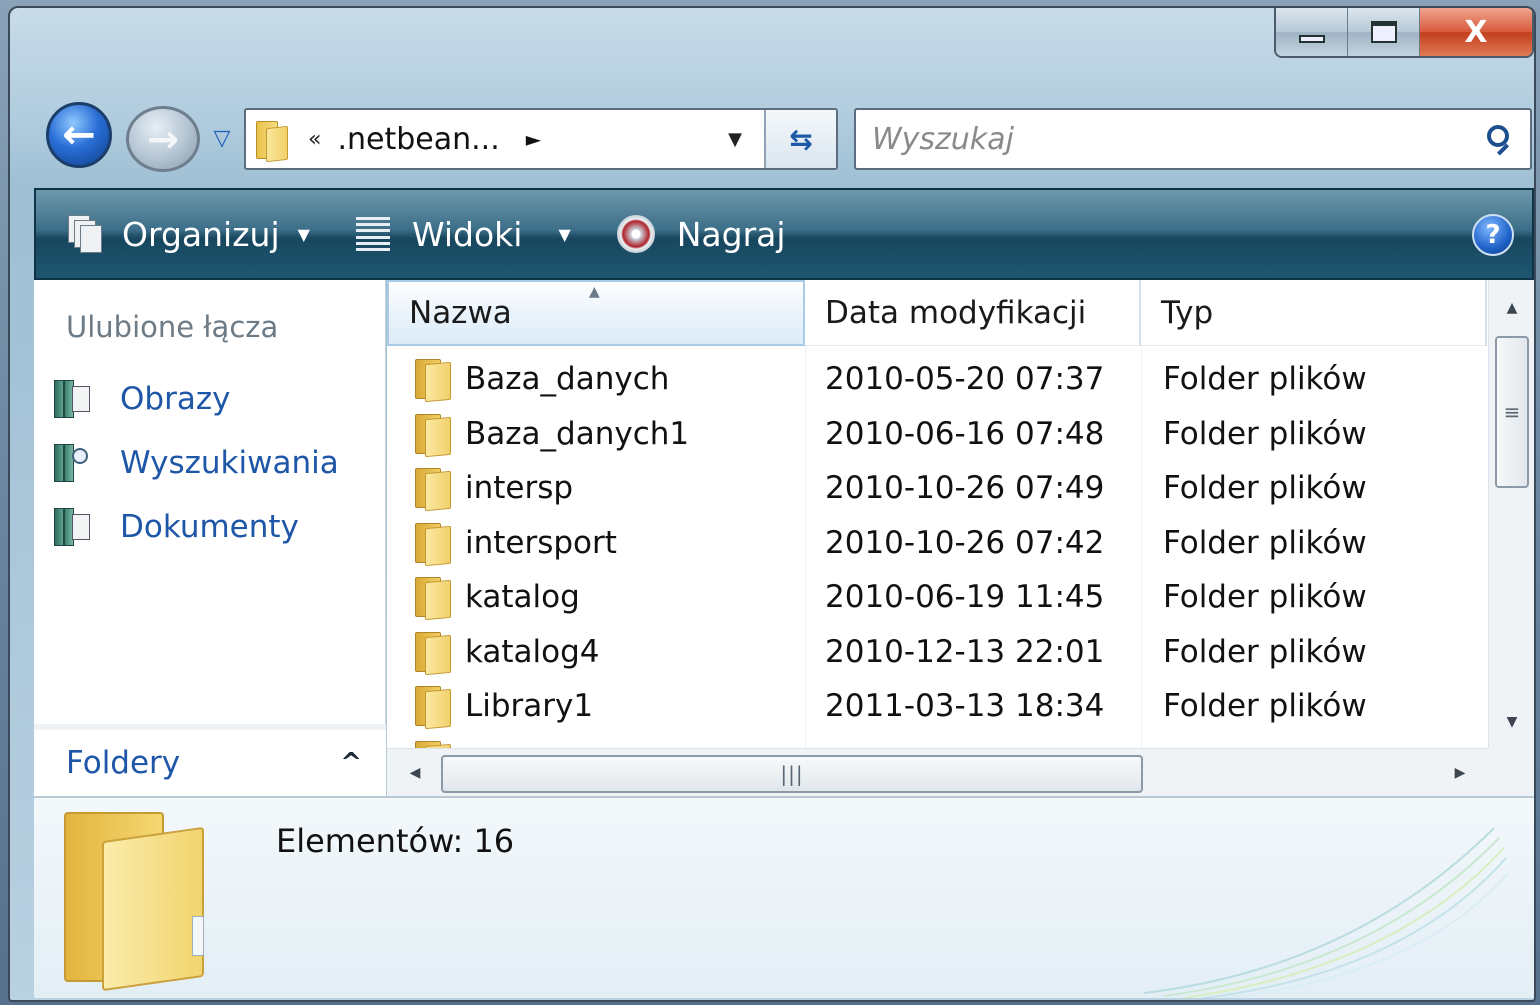  What do you see at coordinates (564, 234) in the screenshot?
I see `chevron-down-icon: ▼` at bounding box center [564, 234].